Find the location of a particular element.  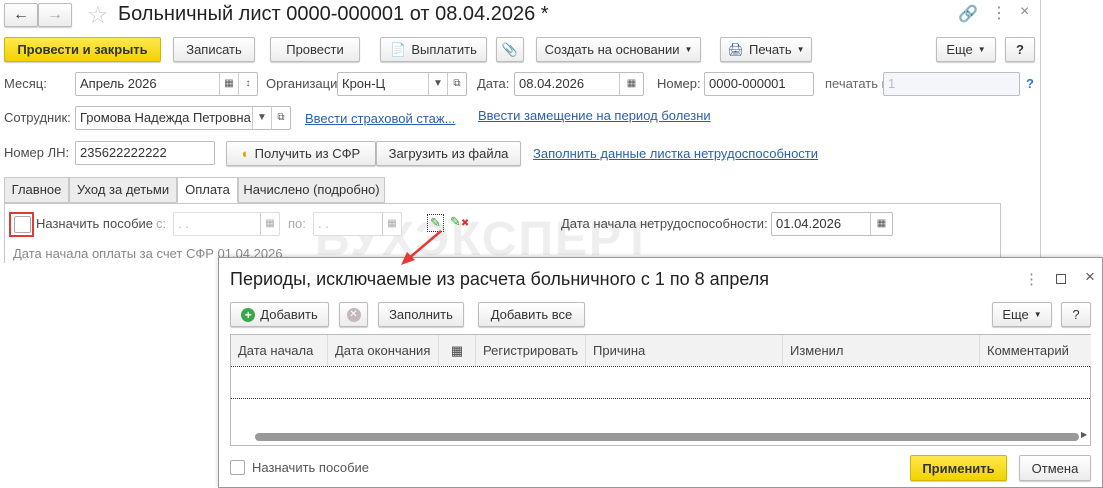

col-comment: Комментарий is located at coordinates (1035, 350).